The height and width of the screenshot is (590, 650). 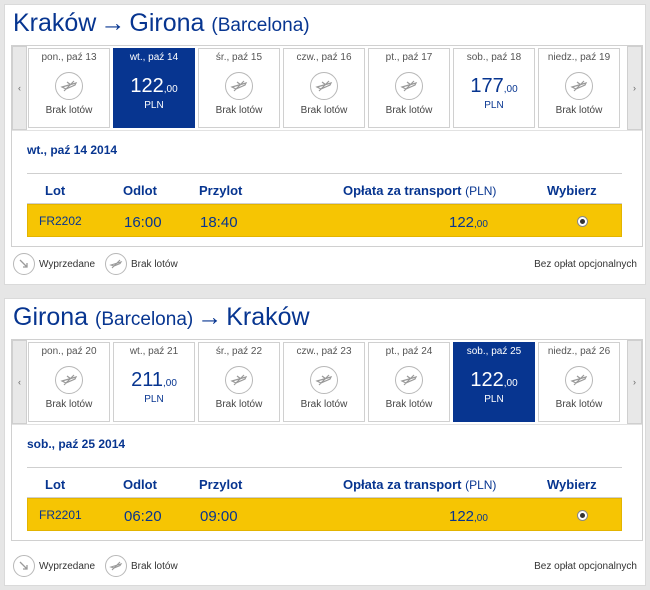 I want to click on day-tile: czw., paź 16 Brak lotów, so click(x=324, y=88).